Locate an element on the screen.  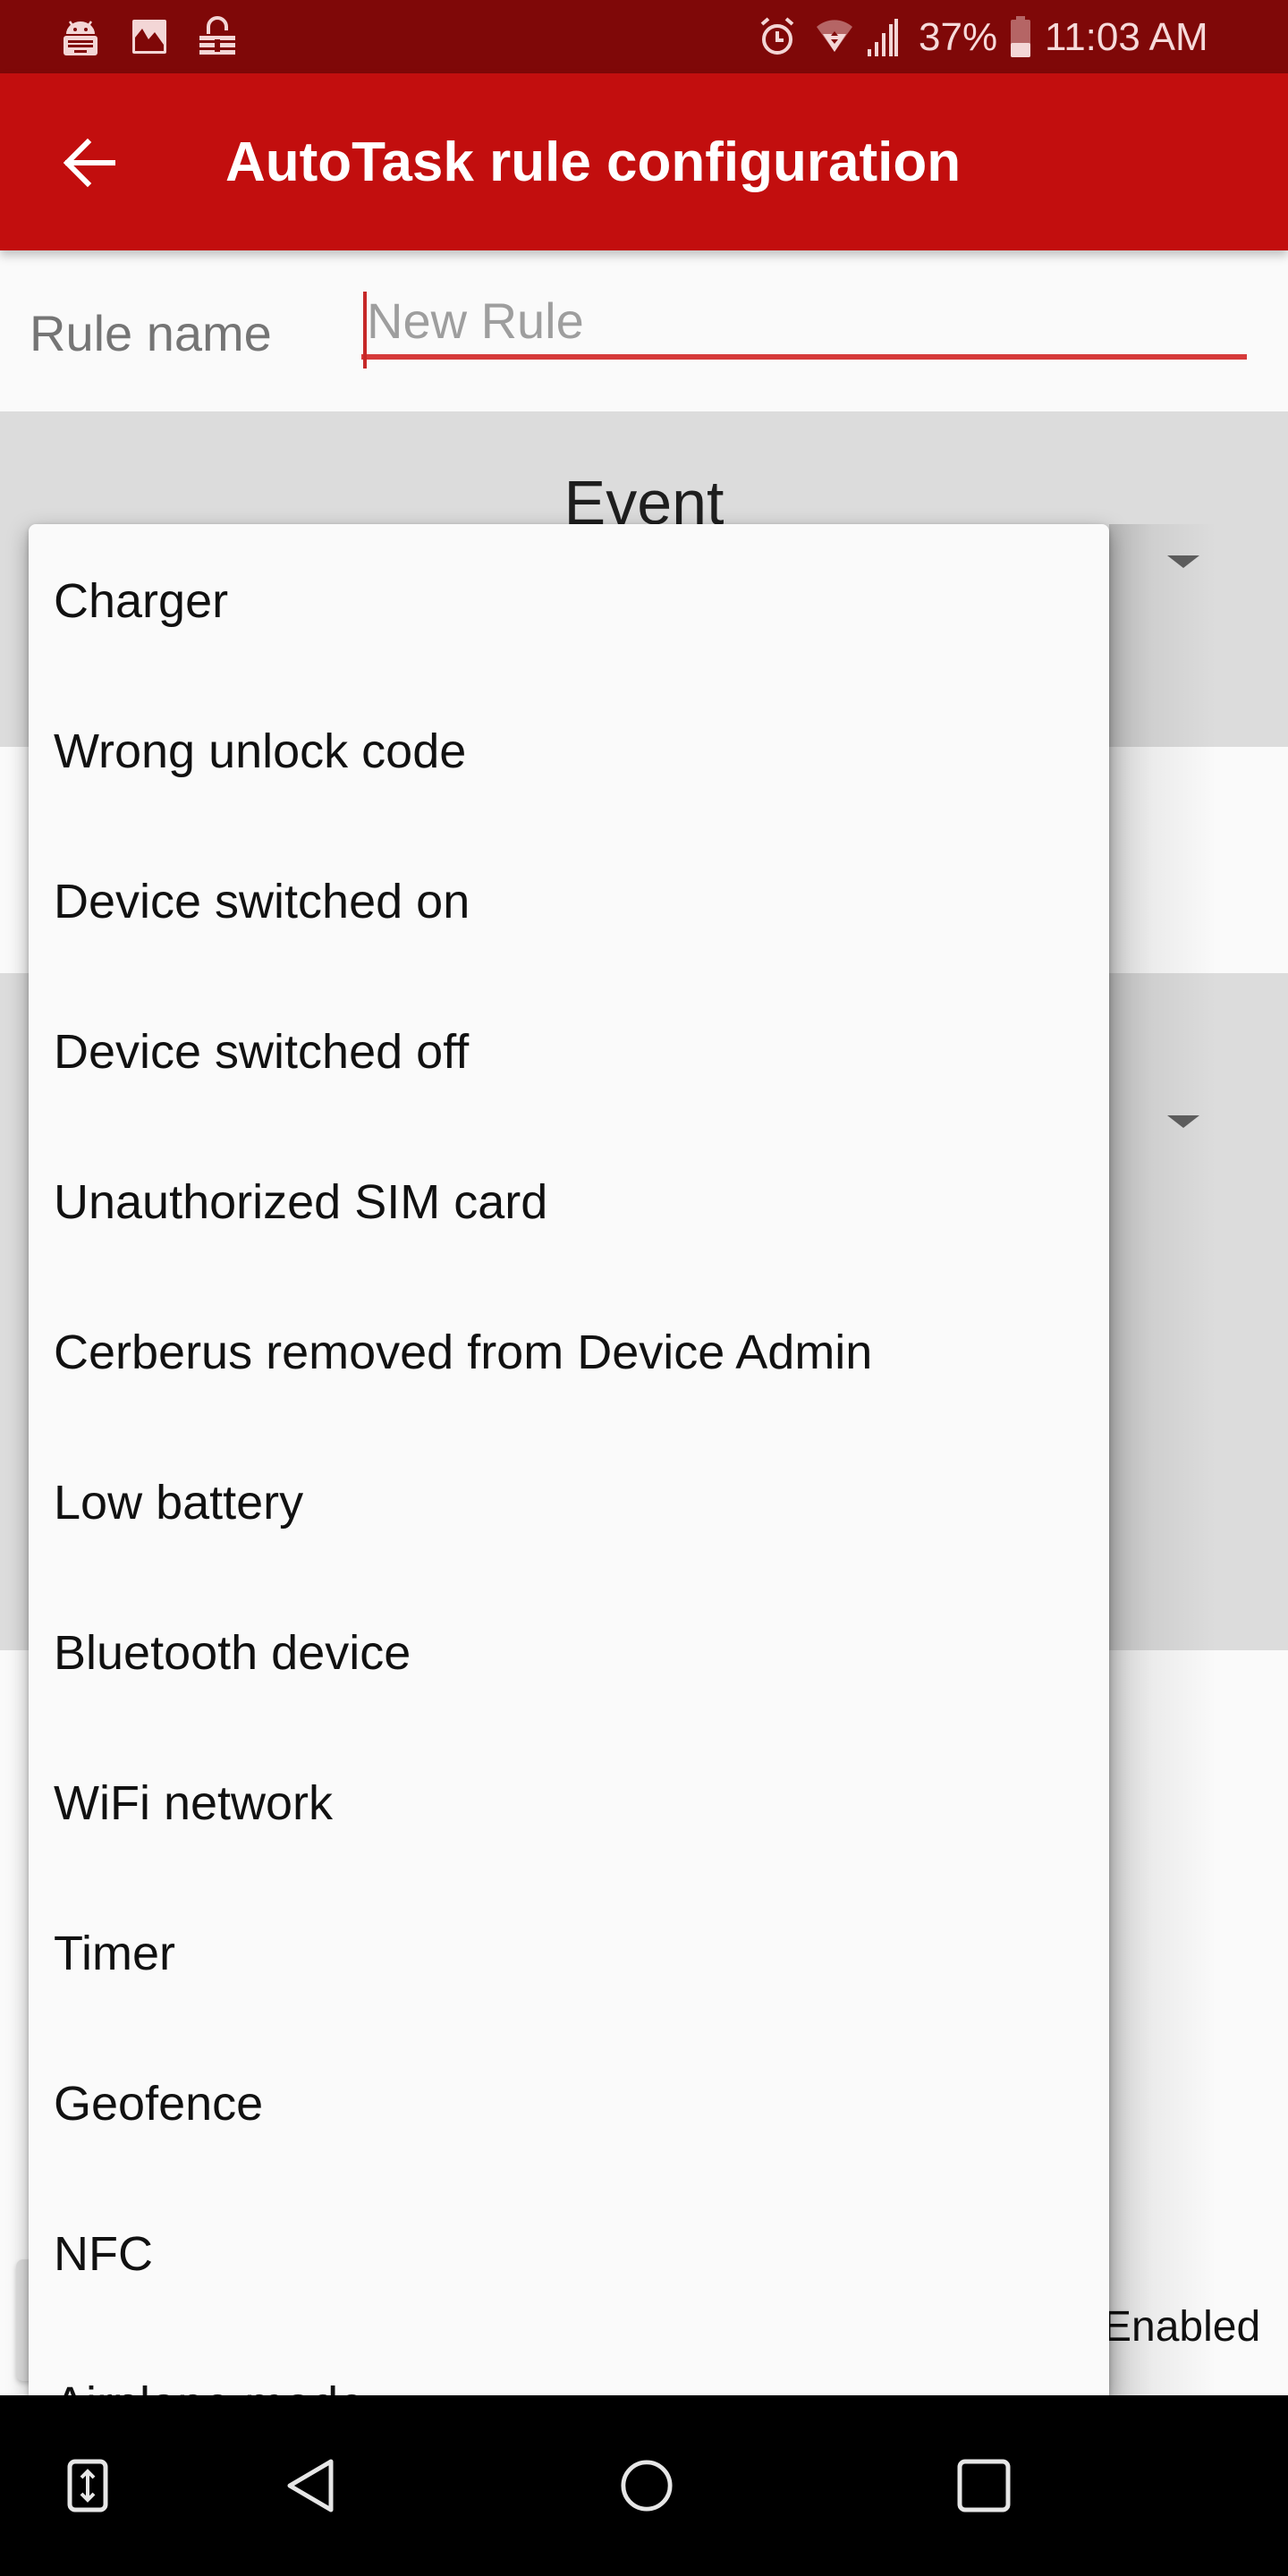
nav-back-button is located at coordinates (311, 2485).